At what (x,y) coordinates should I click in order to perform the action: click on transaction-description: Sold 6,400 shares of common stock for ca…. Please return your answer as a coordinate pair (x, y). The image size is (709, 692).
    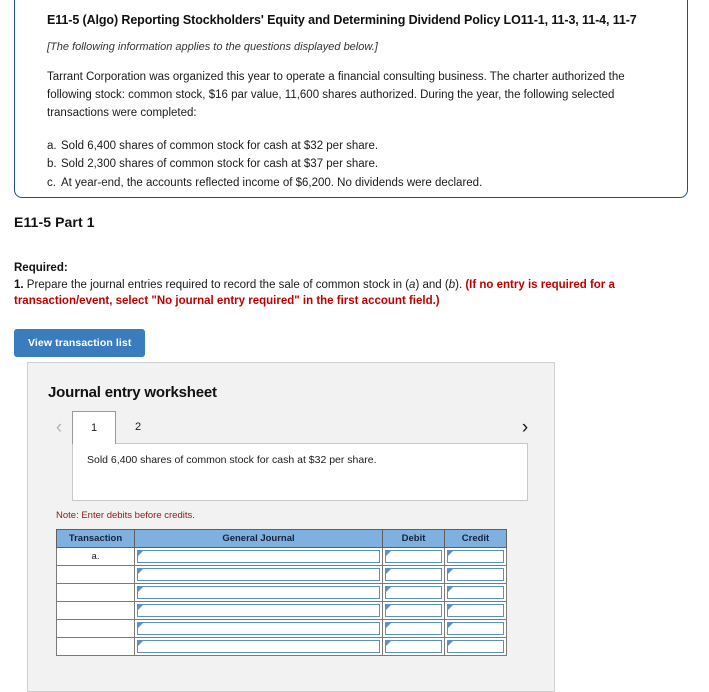
    Looking at the image, I should click on (300, 472).